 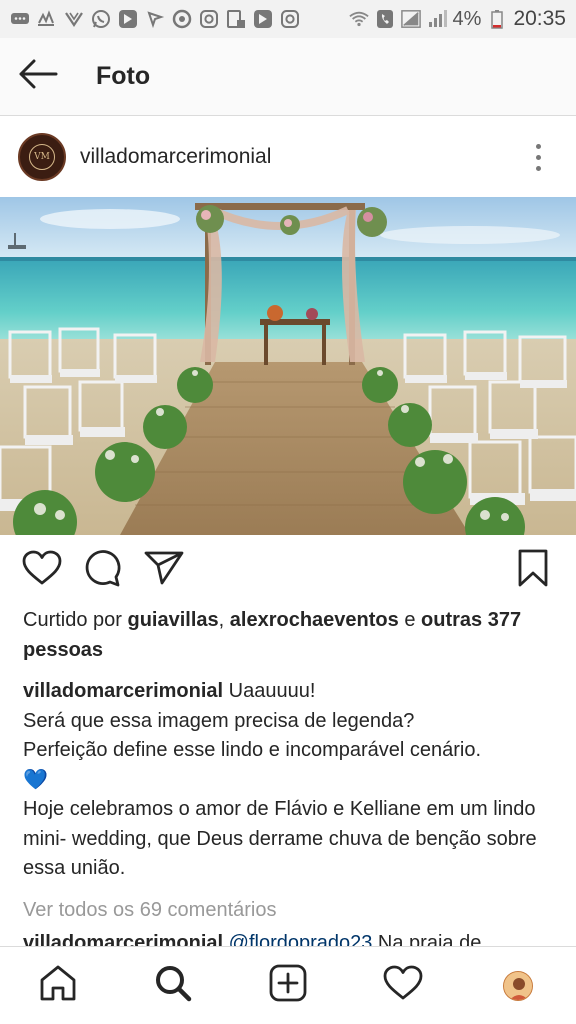 I want to click on more-options-button, so click(x=538, y=157).